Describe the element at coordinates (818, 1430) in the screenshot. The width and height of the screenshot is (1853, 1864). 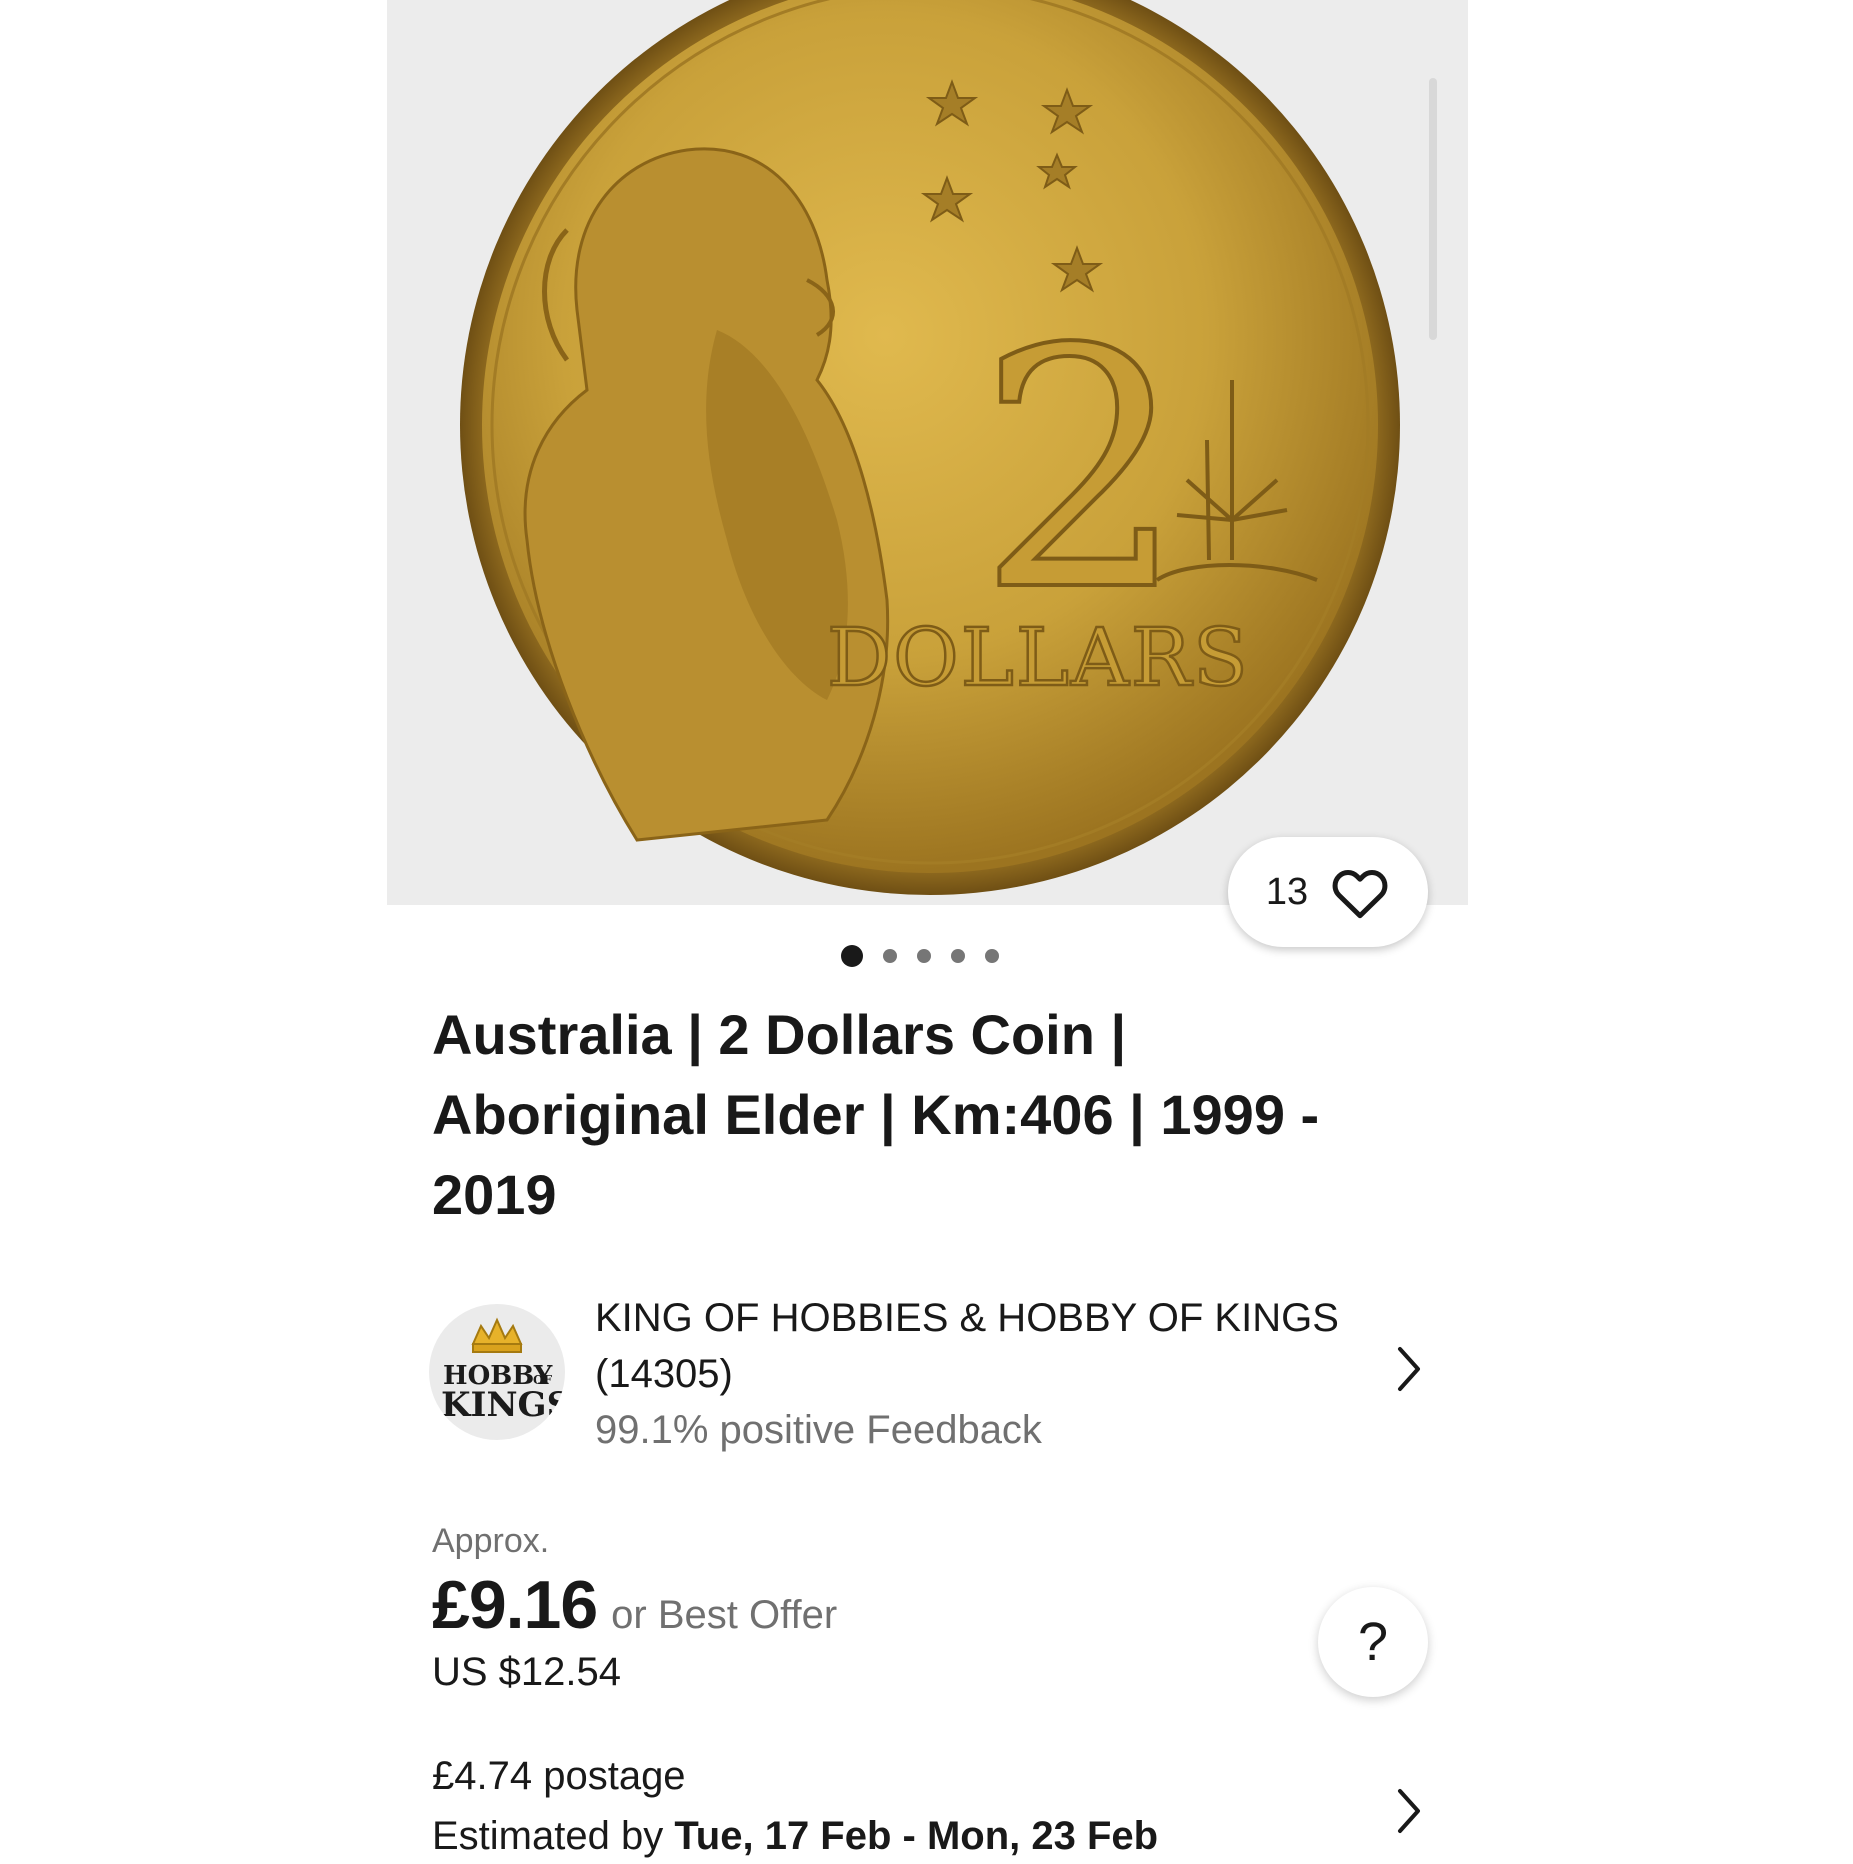
I see `seller-feedback: 99.1% positive Feedback` at that location.